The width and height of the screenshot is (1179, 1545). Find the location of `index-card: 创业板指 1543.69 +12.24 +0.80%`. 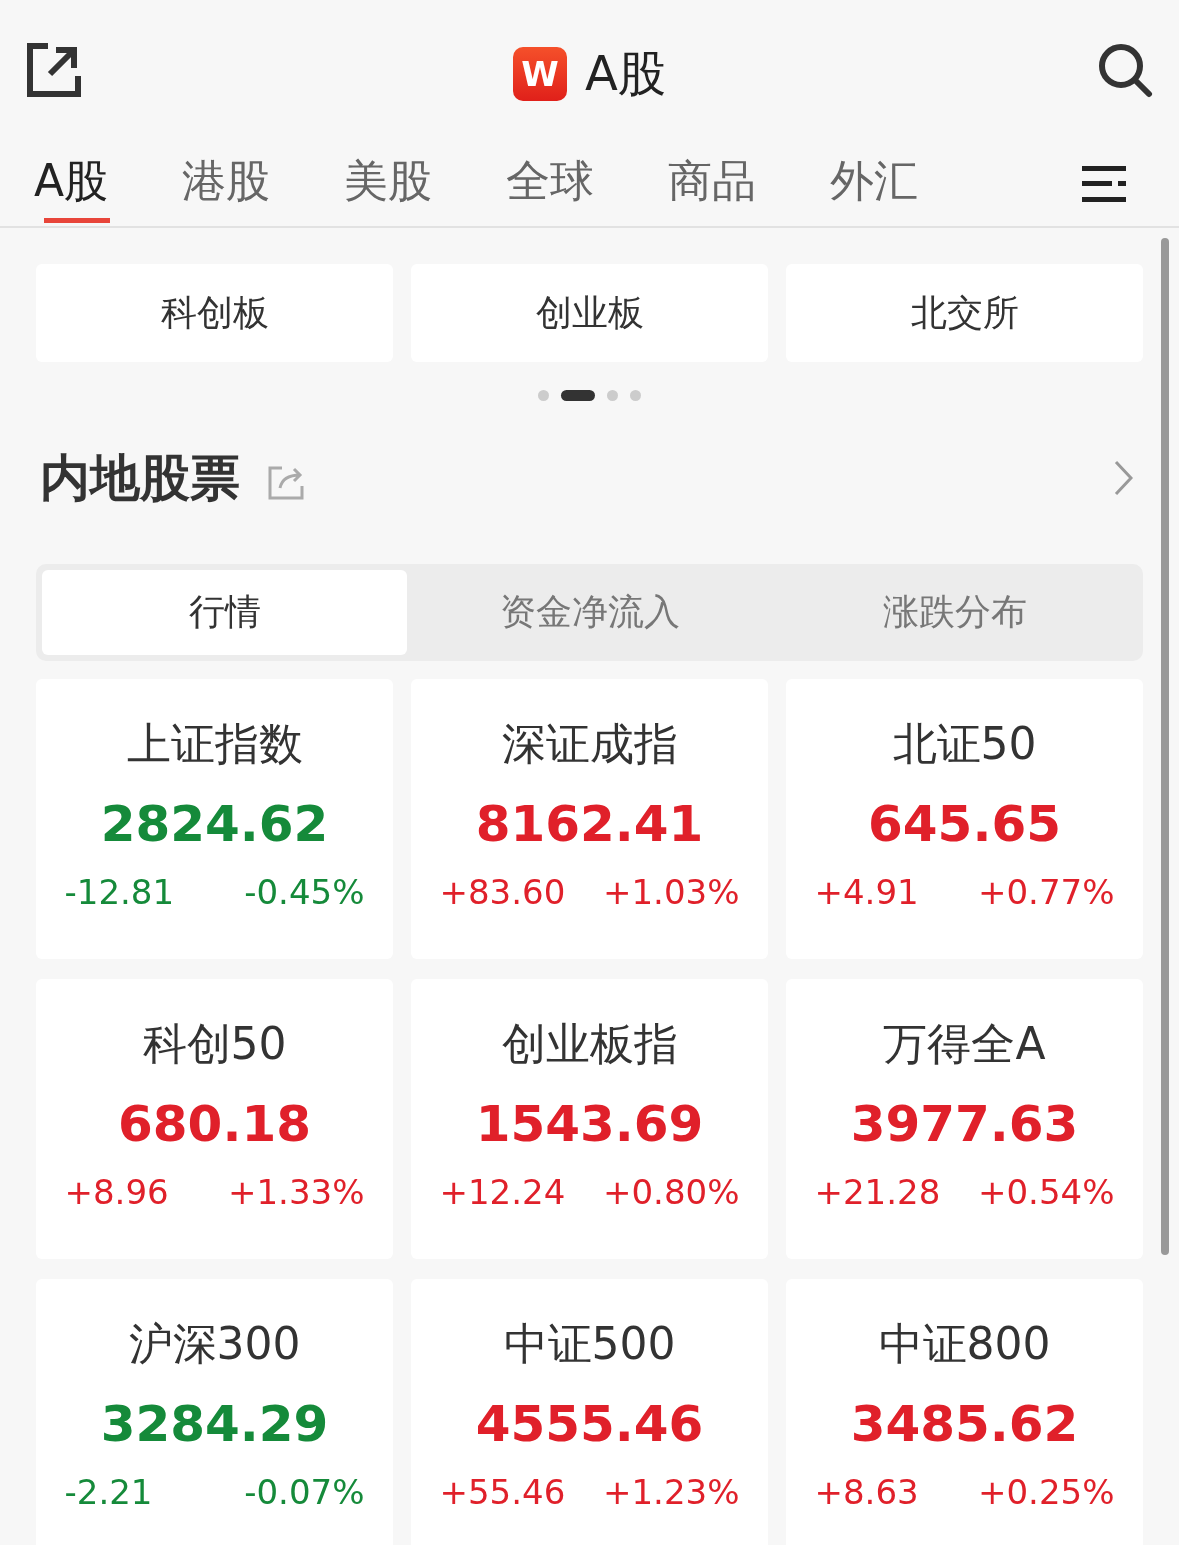

index-card: 创业板指 1543.69 +12.24 +0.80% is located at coordinates (589, 1119).